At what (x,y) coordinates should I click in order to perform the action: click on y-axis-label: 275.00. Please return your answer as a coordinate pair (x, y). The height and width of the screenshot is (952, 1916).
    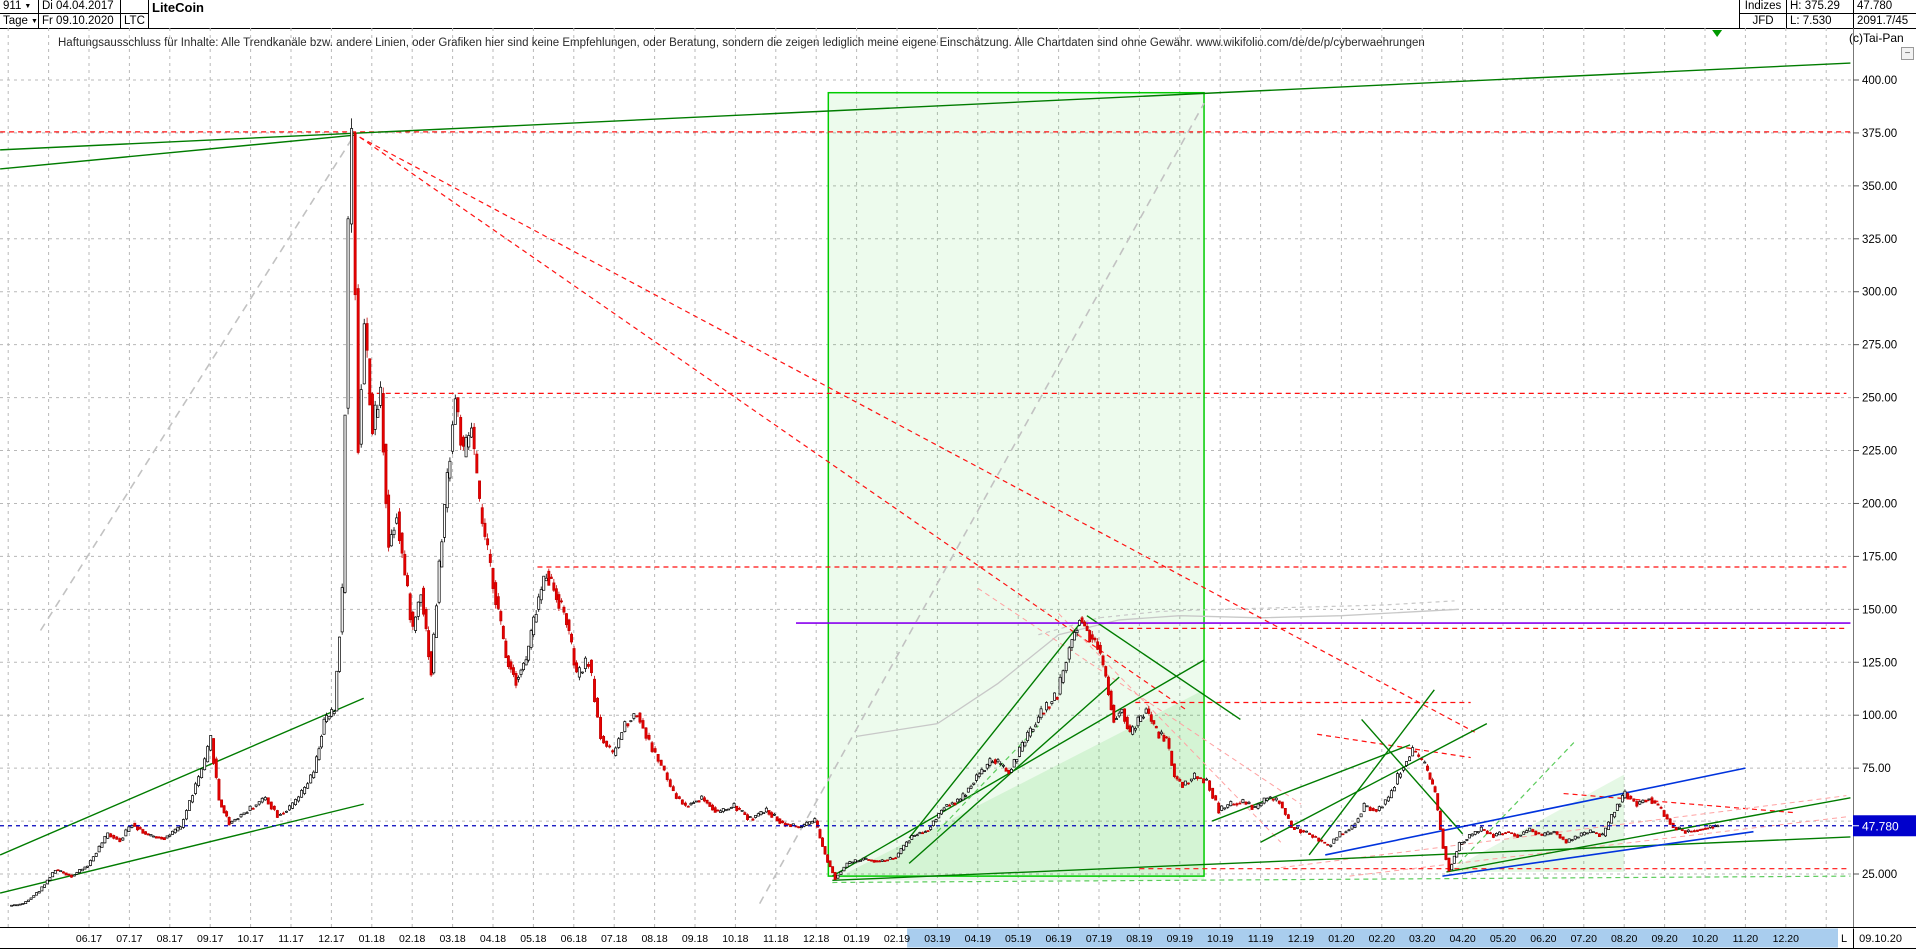
    Looking at the image, I should click on (1879, 346).